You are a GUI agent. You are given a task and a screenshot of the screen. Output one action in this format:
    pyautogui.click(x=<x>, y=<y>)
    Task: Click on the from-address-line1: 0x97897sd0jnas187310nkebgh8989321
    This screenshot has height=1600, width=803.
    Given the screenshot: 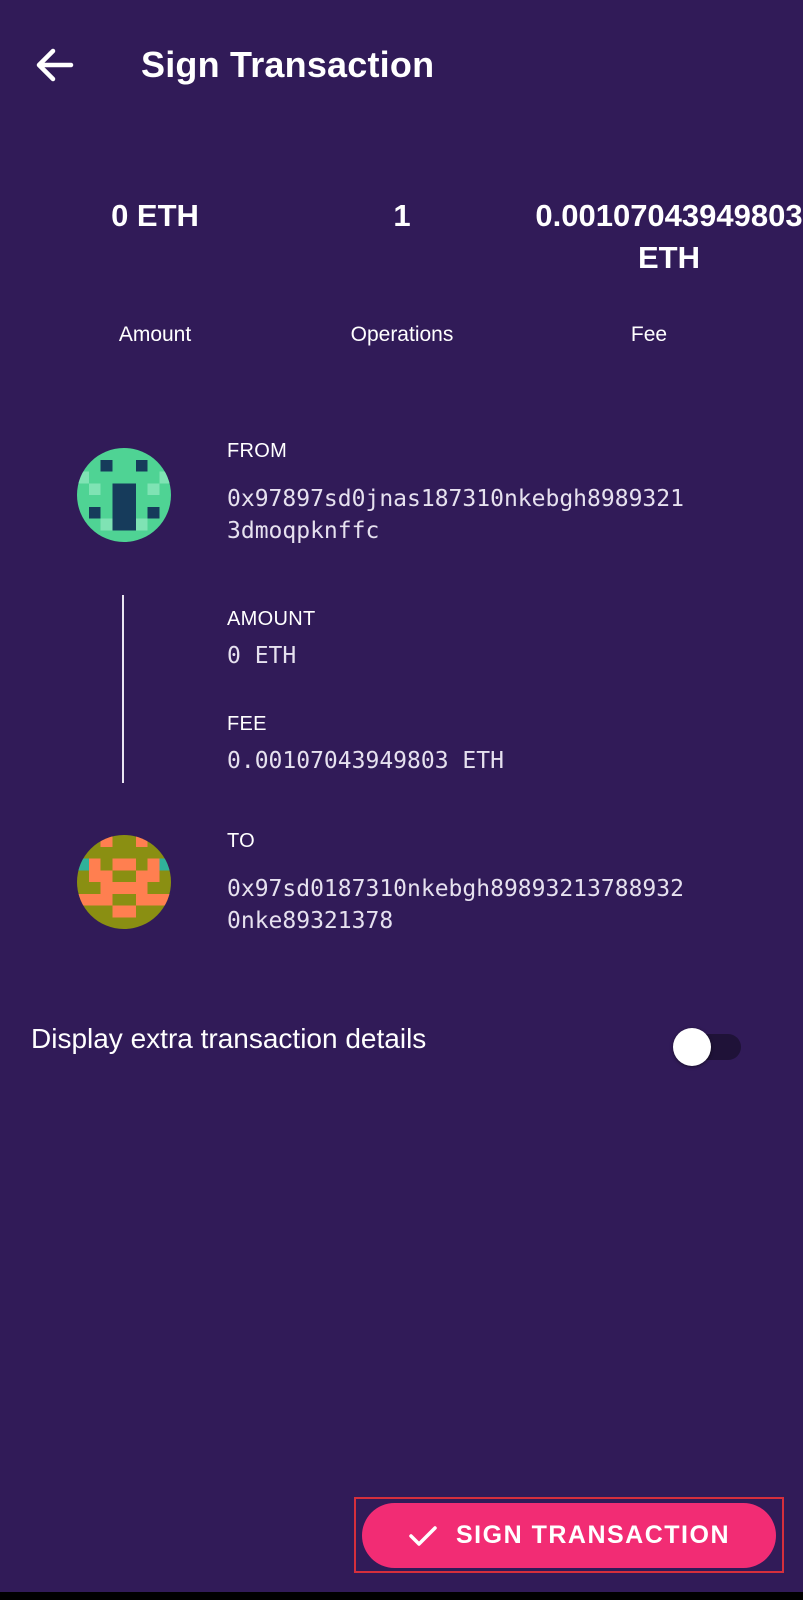 What is the action you would take?
    pyautogui.click(x=455, y=499)
    